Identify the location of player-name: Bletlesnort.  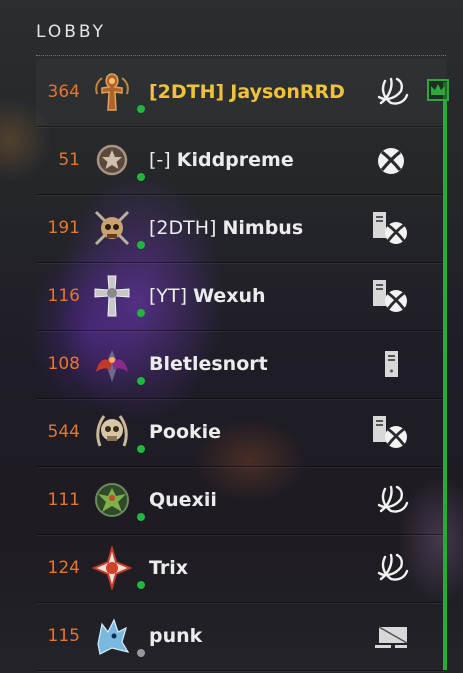
(208, 364).